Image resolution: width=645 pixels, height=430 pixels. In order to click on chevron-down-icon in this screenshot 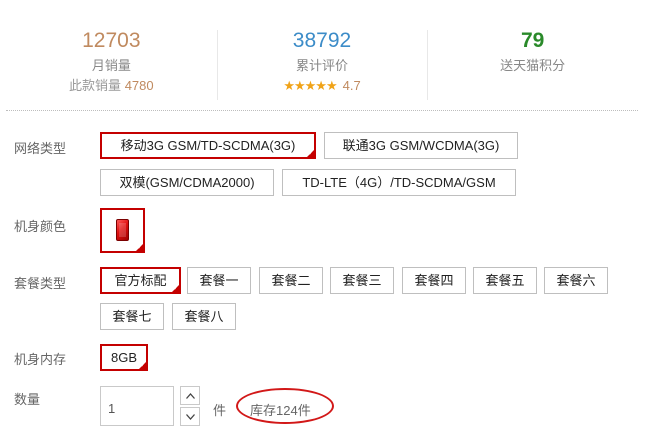, I will do `click(190, 417)`.